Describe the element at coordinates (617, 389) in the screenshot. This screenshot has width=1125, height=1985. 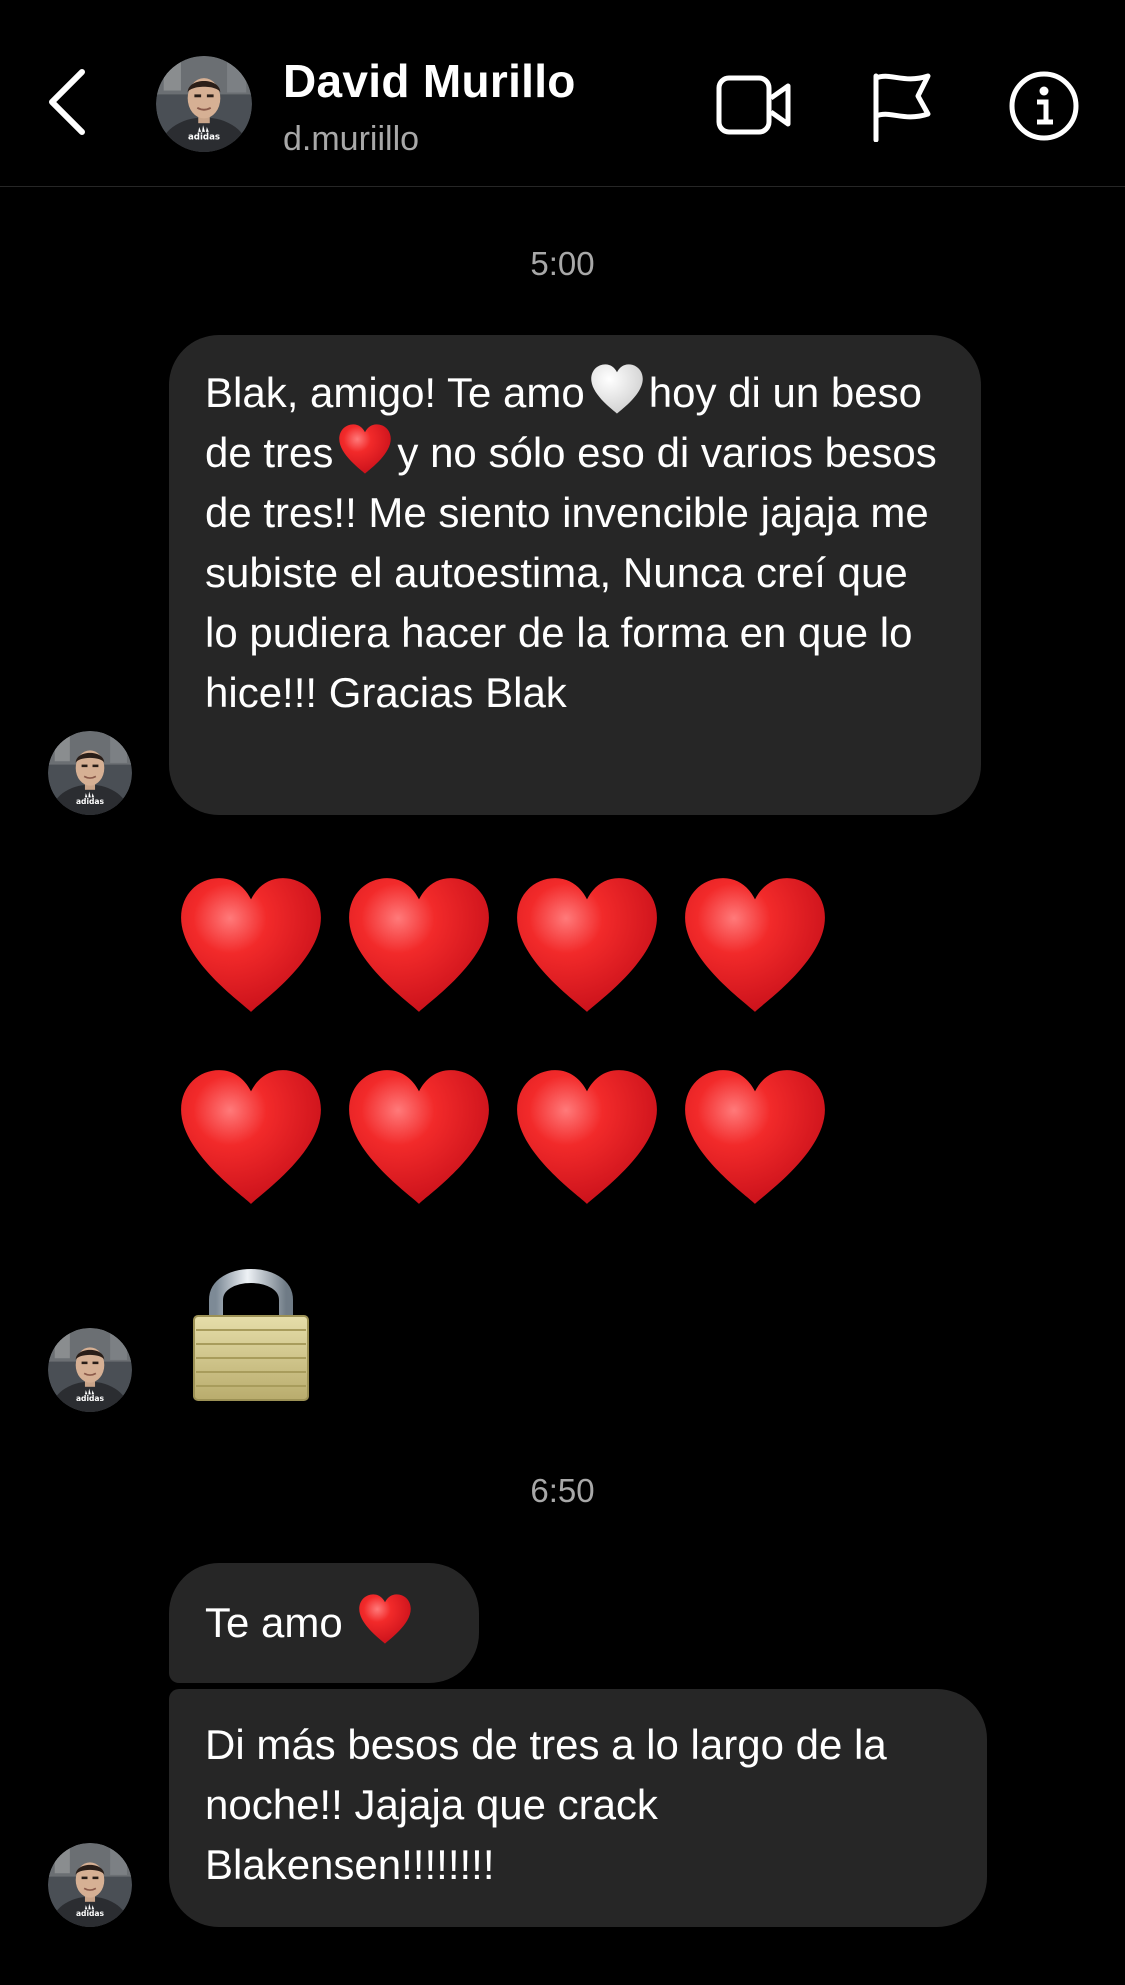
I see `white-heart-emoji` at that location.